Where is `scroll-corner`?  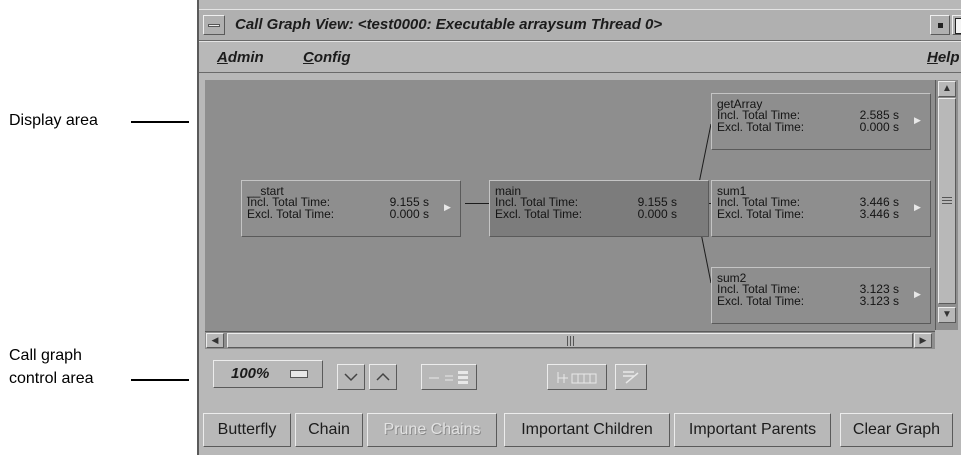 scroll-corner is located at coordinates (946, 340).